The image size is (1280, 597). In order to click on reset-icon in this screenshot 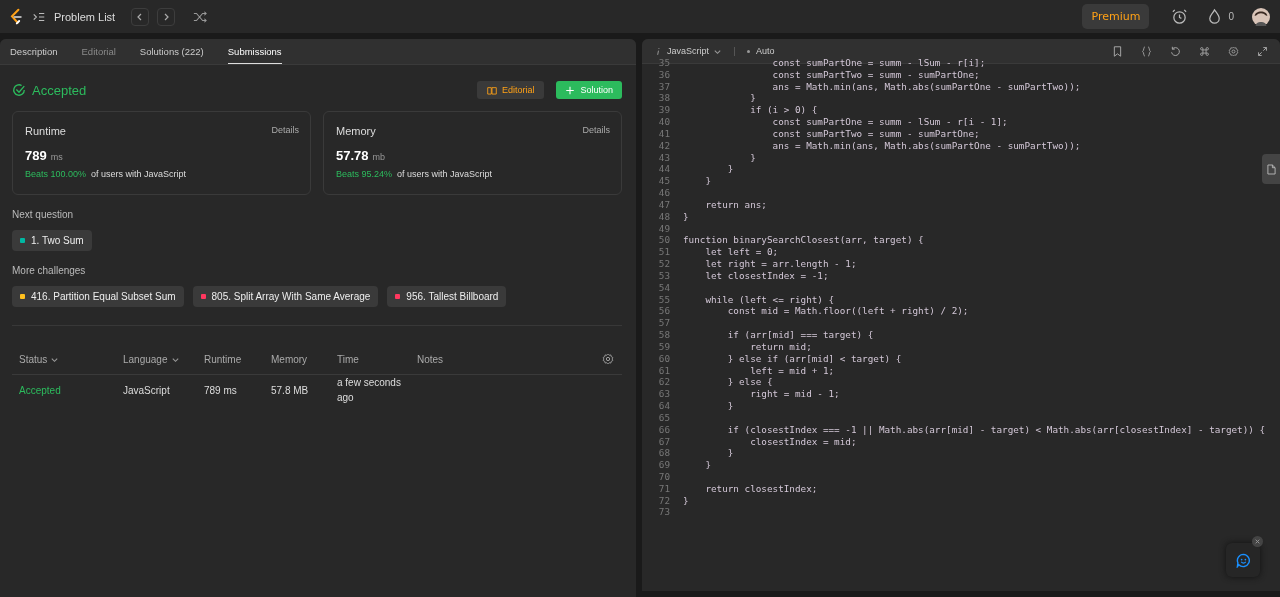, I will do `click(1175, 51)`.